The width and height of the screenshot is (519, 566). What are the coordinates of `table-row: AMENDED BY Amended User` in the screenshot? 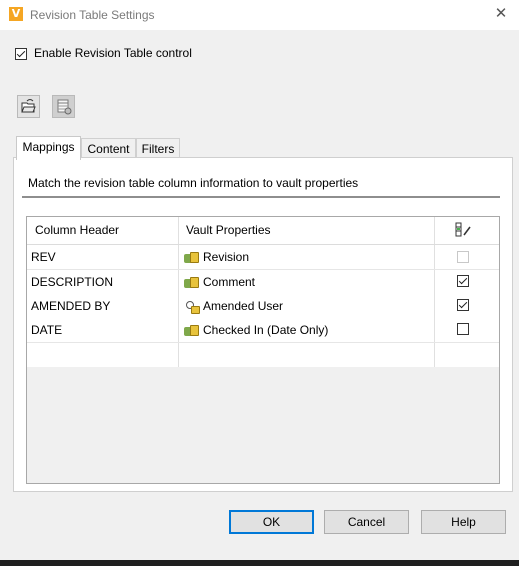 It's located at (263, 306).